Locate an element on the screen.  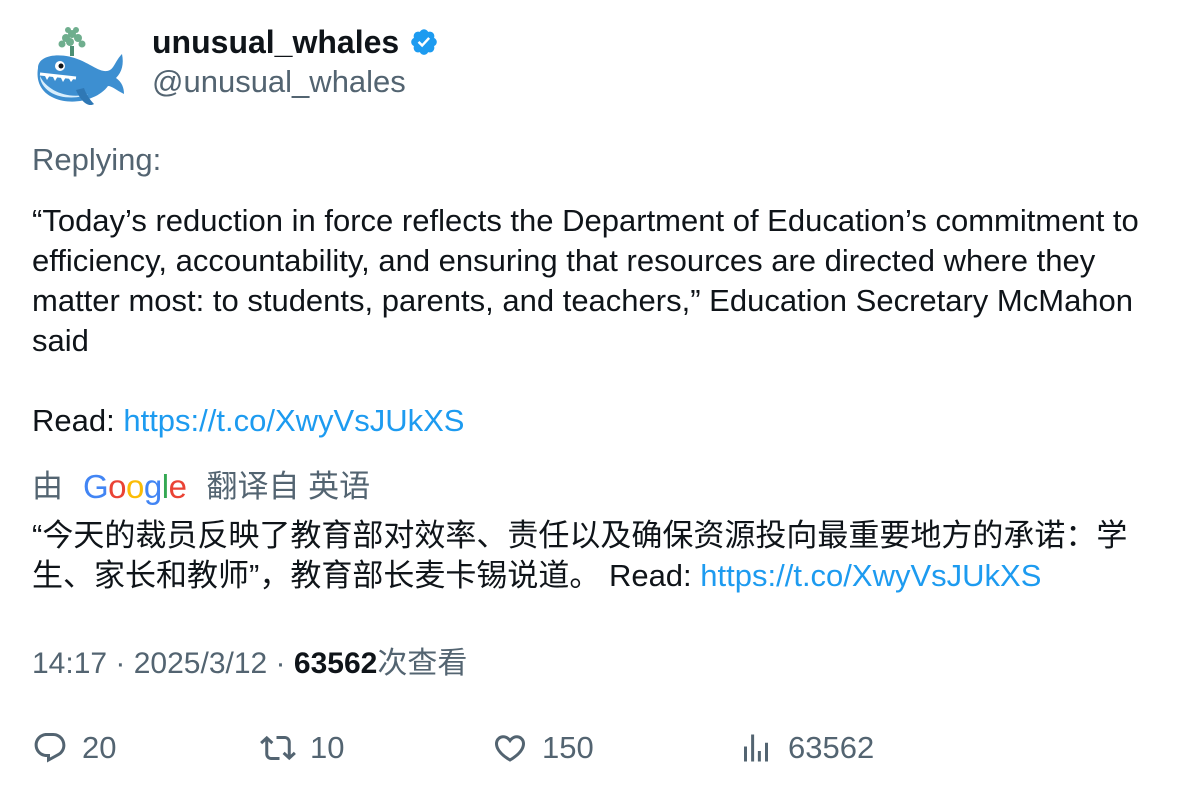
views-label: 次查看 is located at coordinates (422, 663).